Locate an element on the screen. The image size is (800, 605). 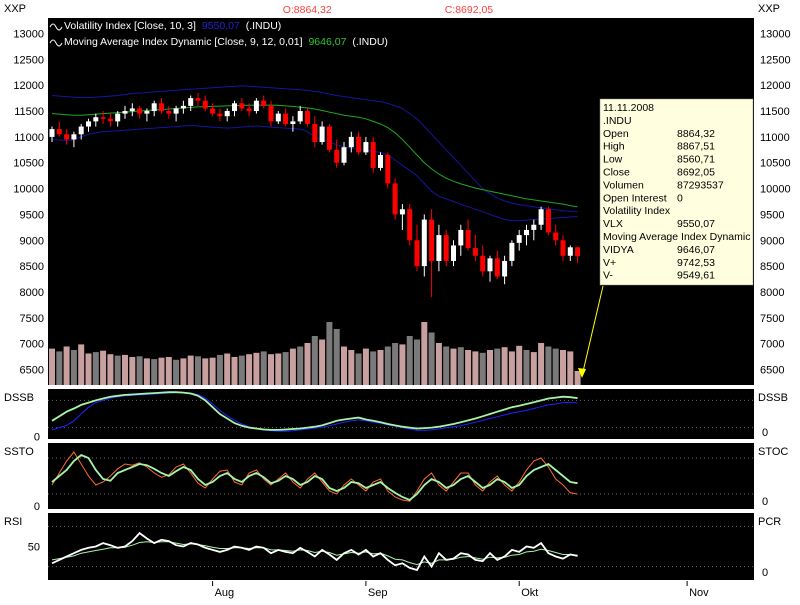
price-tick-label-right: 10000 is located at coordinates (775, 190).